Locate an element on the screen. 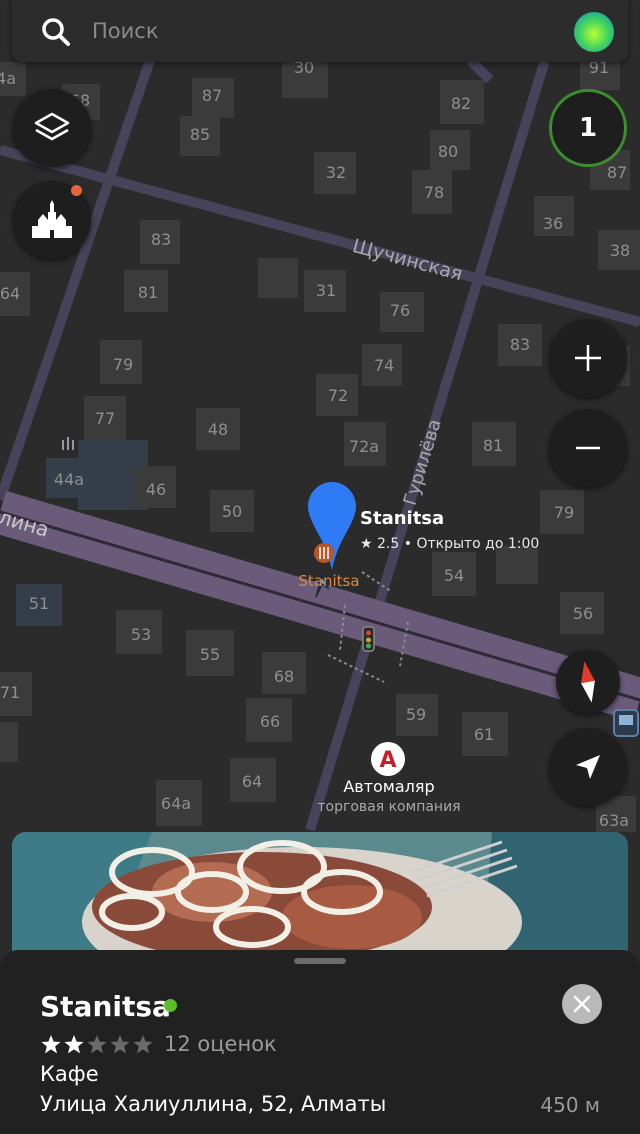  reviews-count: 12 оценок is located at coordinates (220, 1044).